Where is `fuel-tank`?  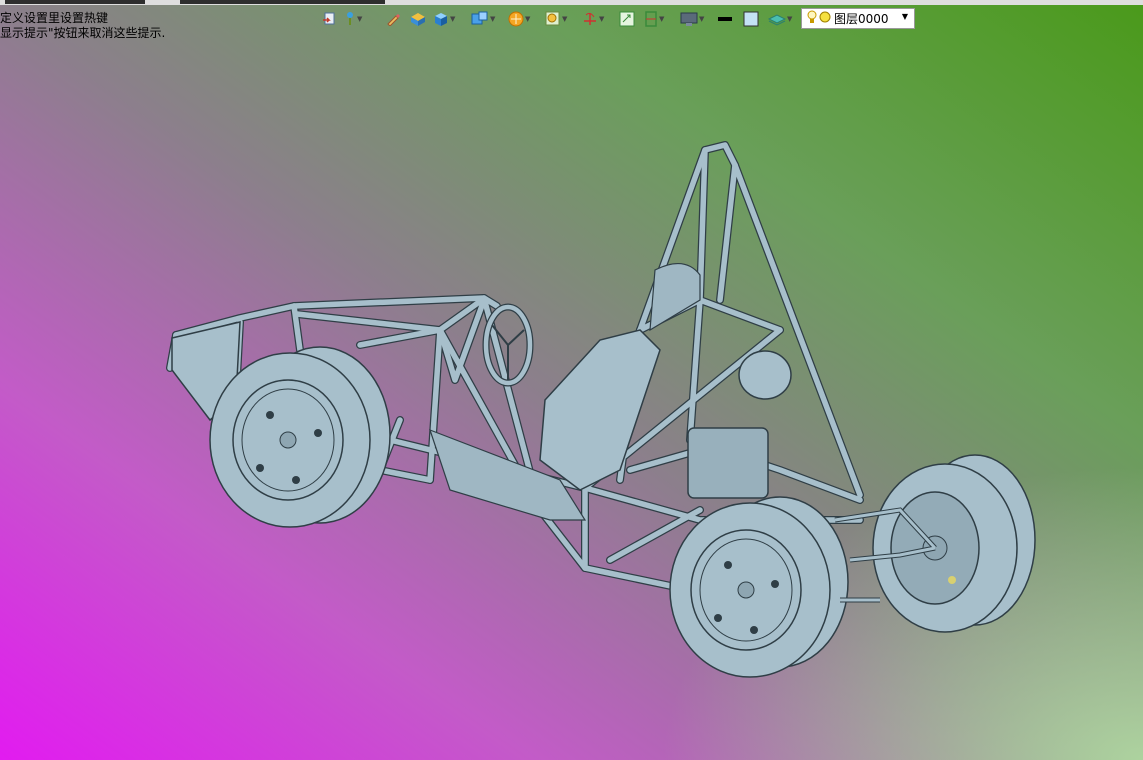 fuel-tank is located at coordinates (765, 375).